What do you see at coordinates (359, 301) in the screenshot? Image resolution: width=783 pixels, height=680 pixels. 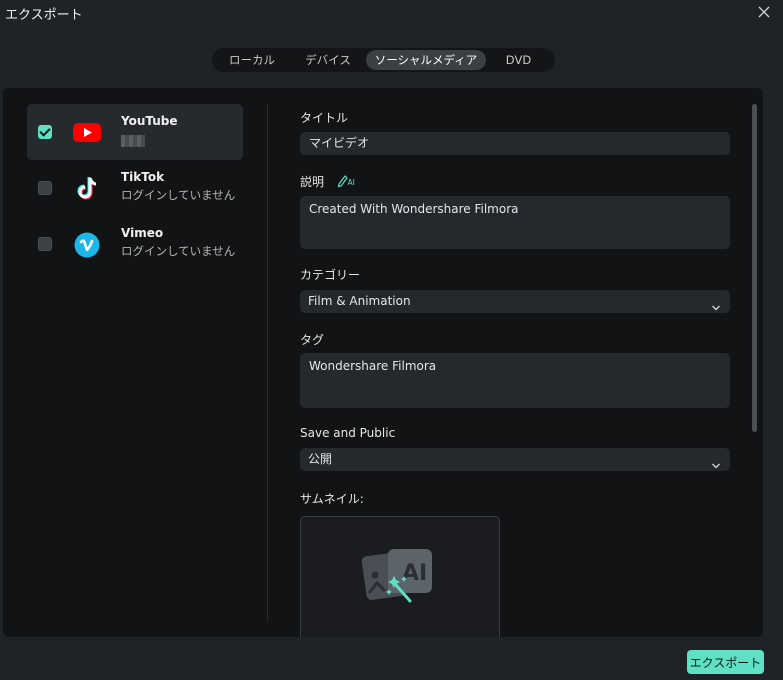 I see `category-value: Film & Animation` at bounding box center [359, 301].